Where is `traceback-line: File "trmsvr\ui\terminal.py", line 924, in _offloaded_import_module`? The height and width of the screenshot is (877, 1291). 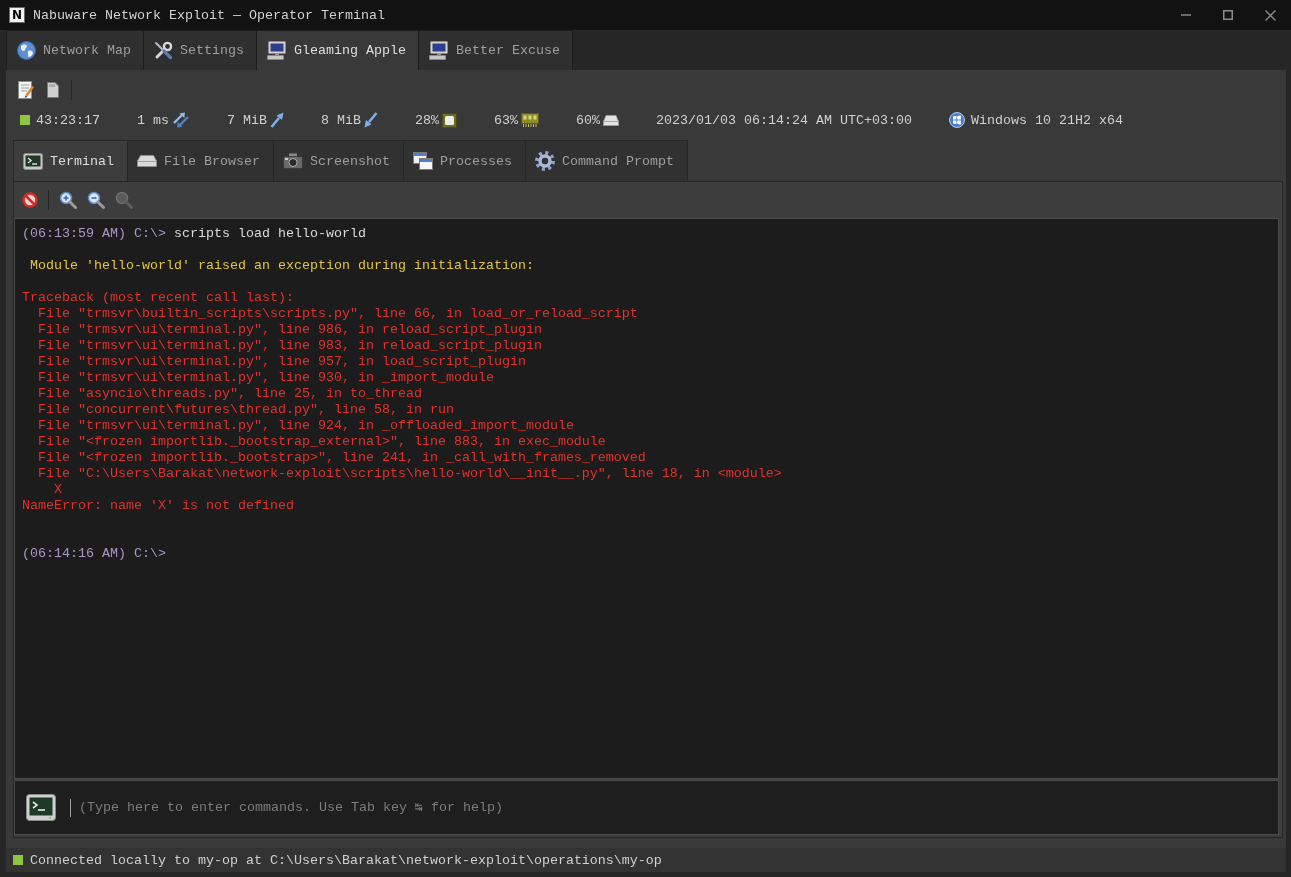
traceback-line: File "trmsvr\ui\terminal.py", line 924, in _offloaded_import_module is located at coordinates (305, 426).